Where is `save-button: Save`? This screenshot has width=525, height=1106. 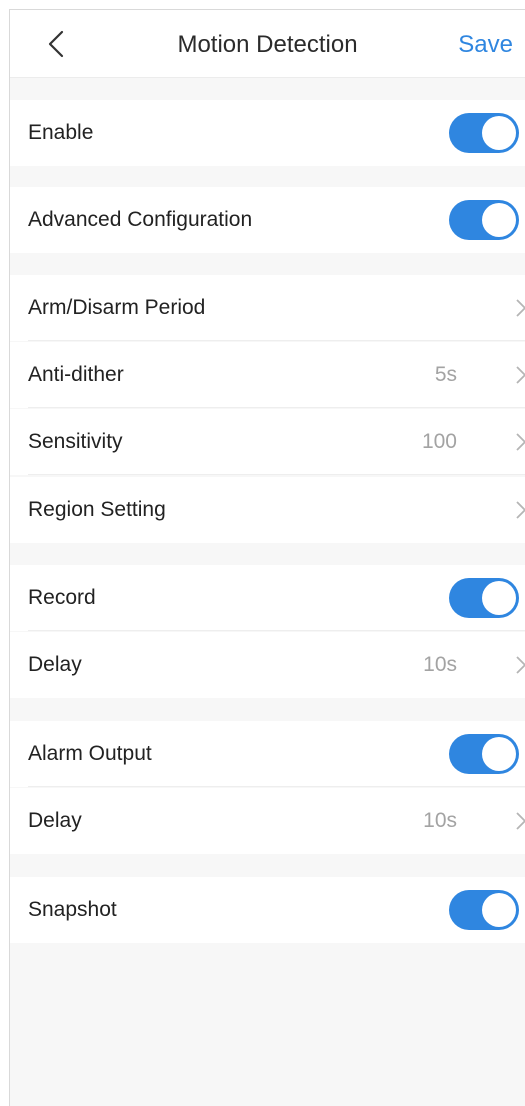 save-button: Save is located at coordinates (485, 45).